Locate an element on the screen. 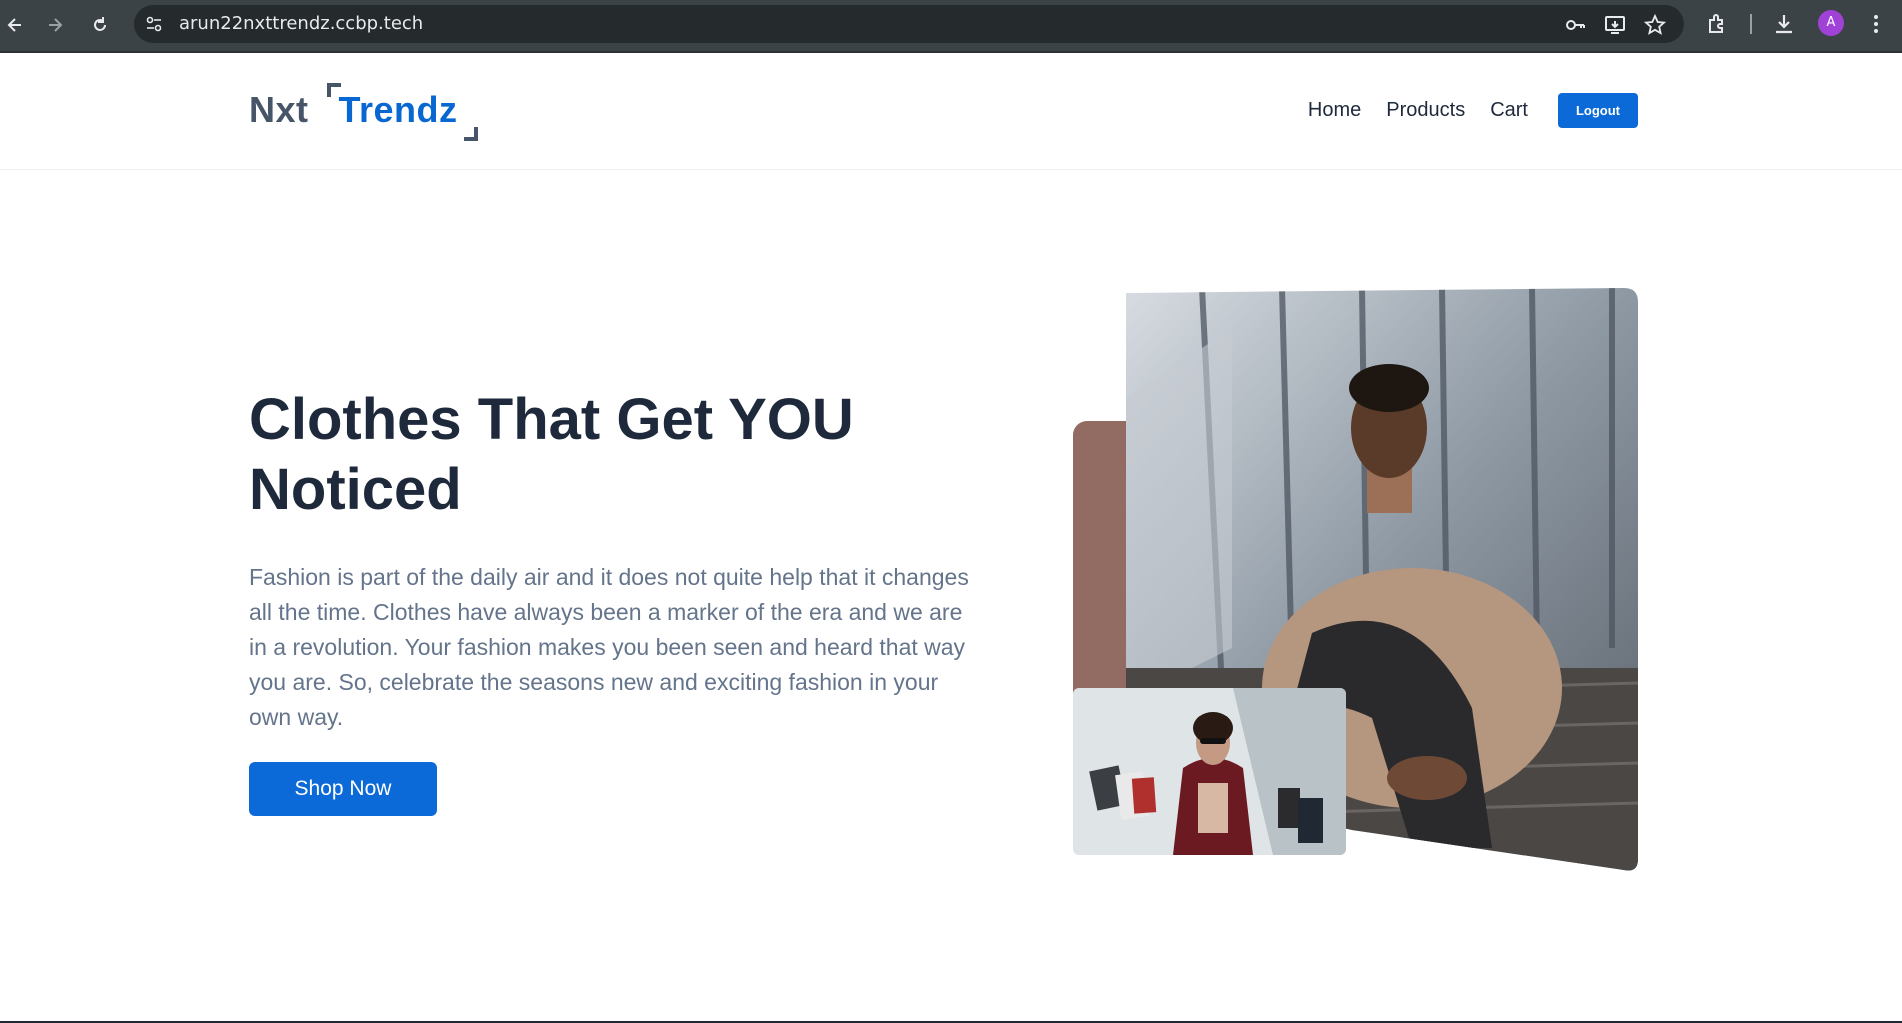 Image resolution: width=1902 pixels, height=1023 pixels. toolbar-divider is located at coordinates (1751, 24).